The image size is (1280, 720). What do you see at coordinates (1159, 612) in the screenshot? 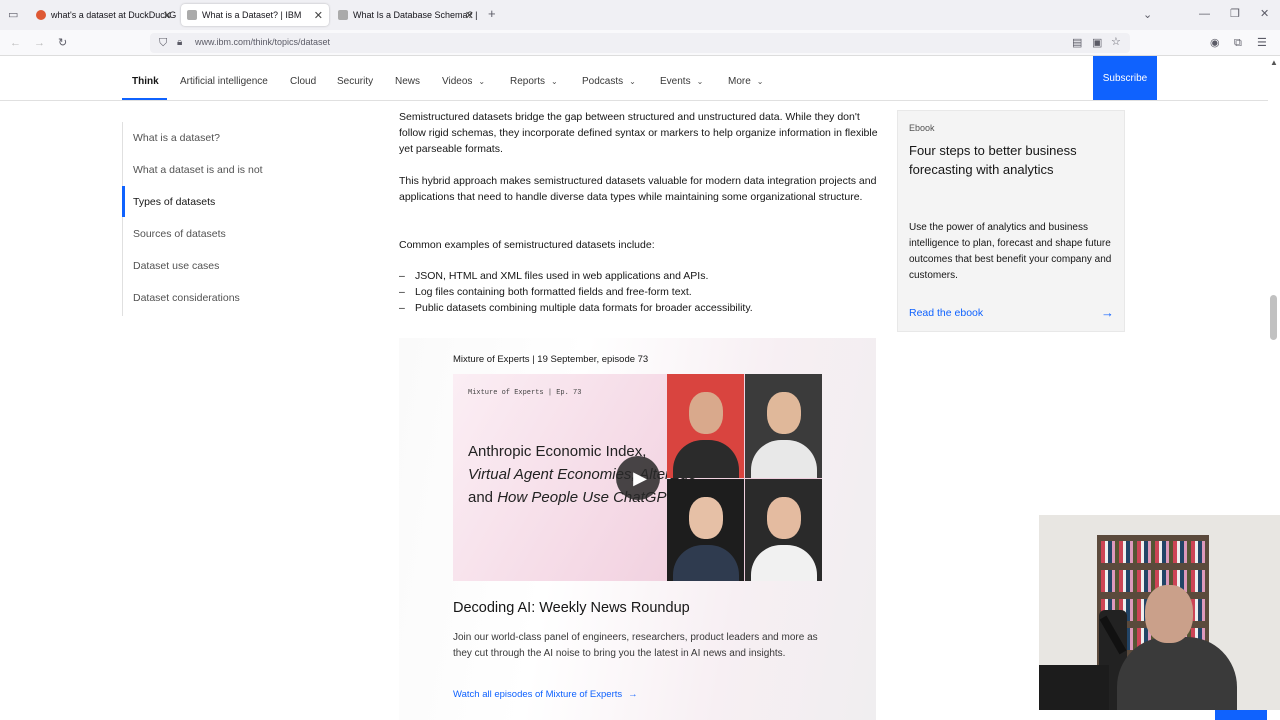
I see `webcam-overlay` at bounding box center [1159, 612].